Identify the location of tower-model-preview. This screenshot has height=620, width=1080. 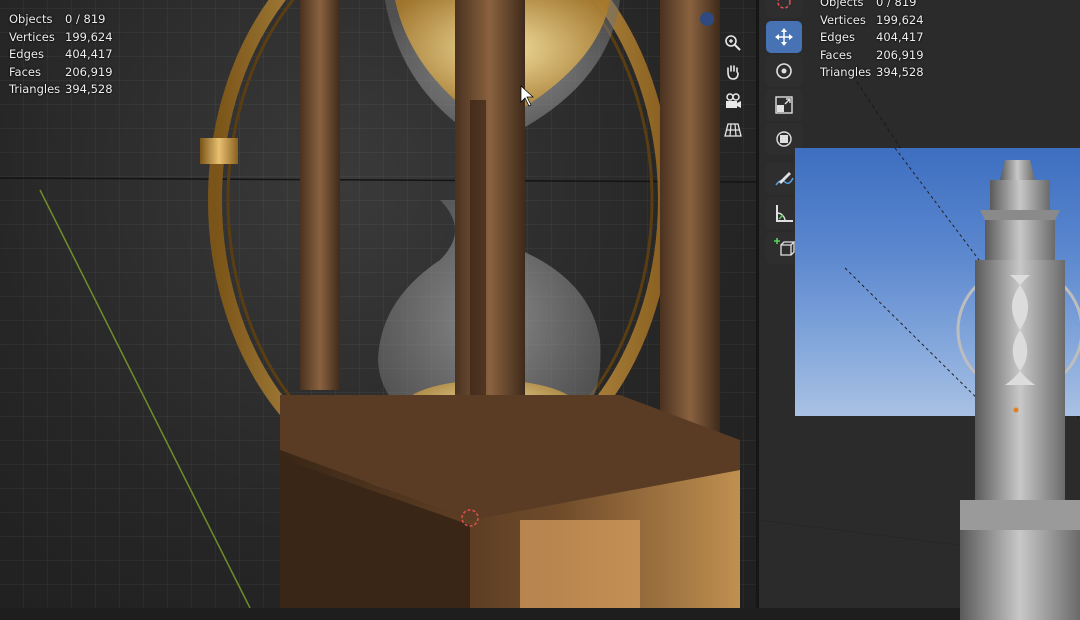
(1018, 390).